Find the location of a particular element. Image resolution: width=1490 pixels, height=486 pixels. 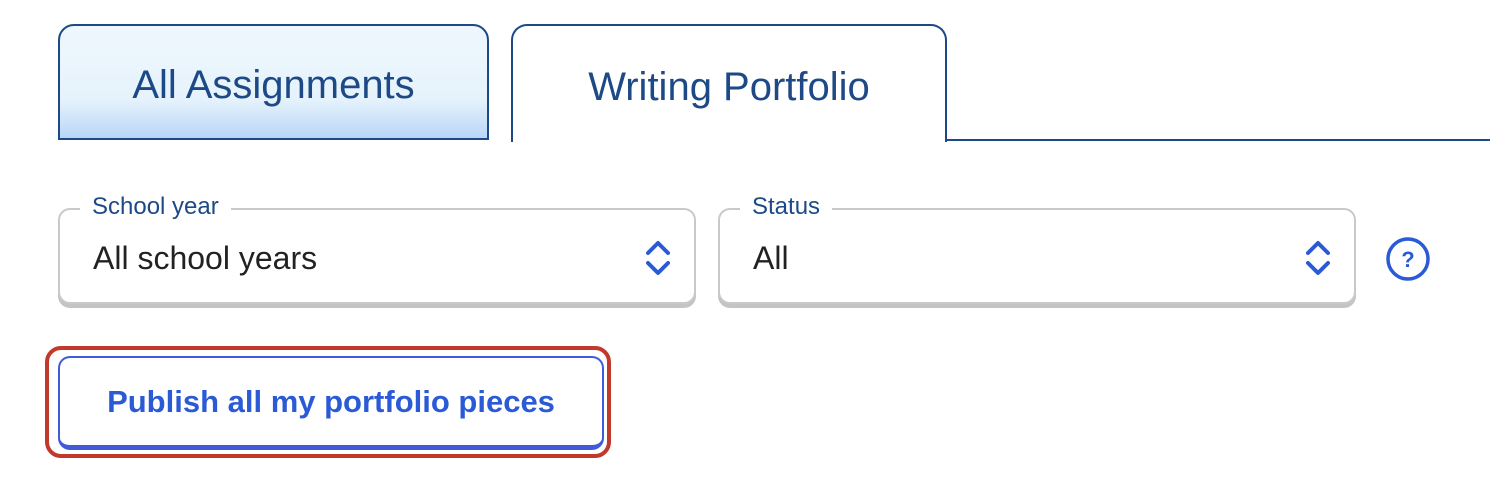

tab-all-assignments-label: All Assignments is located at coordinates (273, 84).